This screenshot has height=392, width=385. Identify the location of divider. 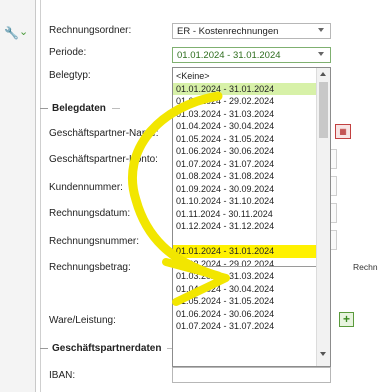
(40, 196).